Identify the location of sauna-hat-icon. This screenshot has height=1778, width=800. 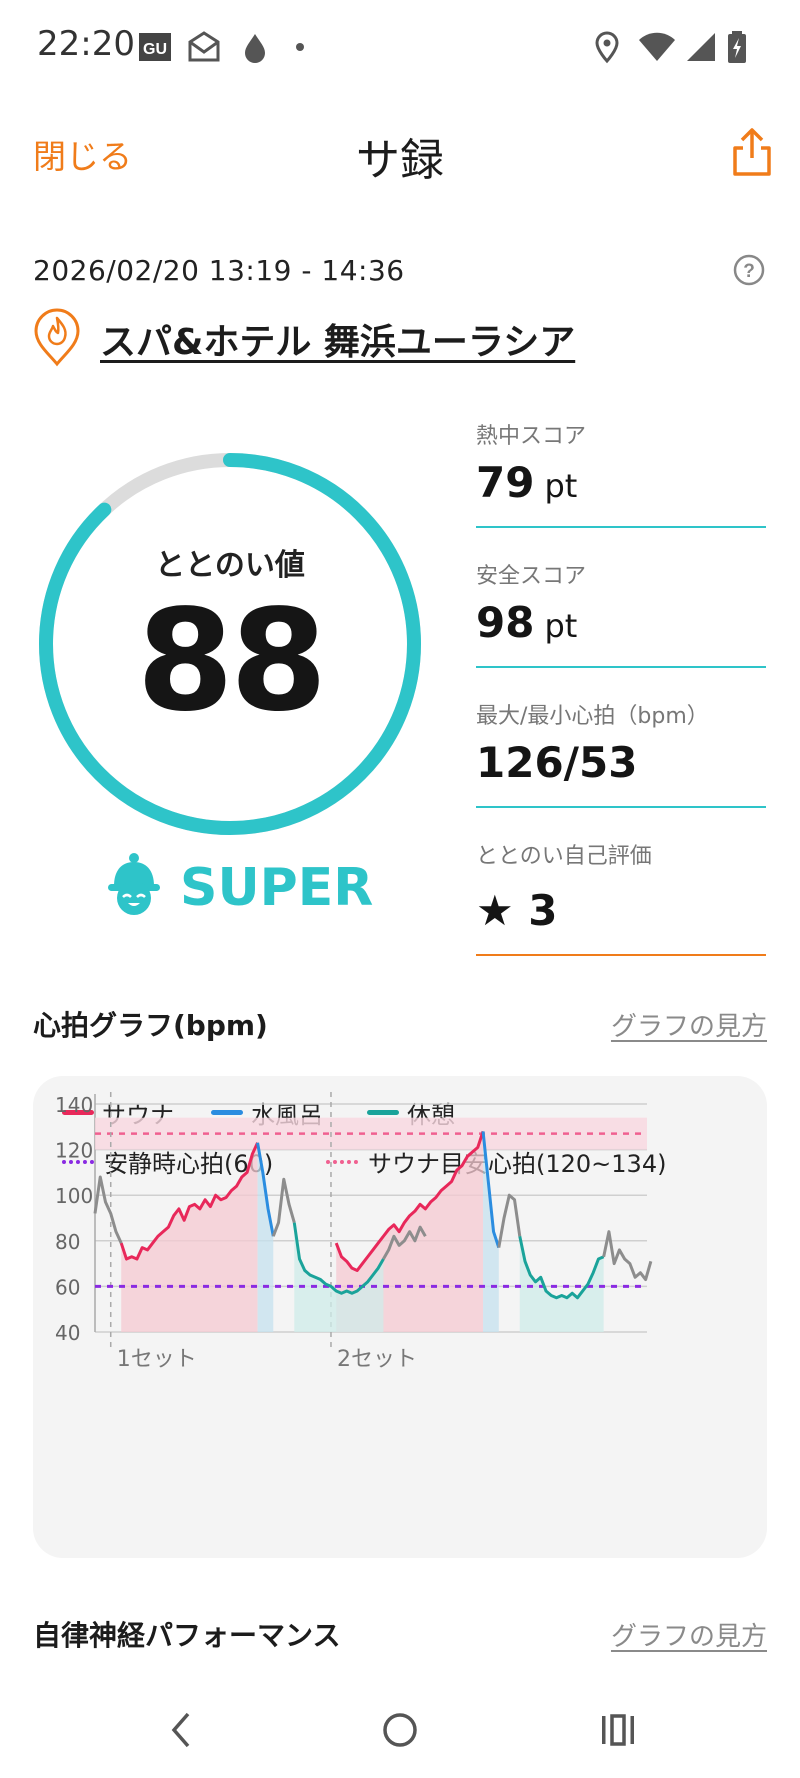
(134, 884).